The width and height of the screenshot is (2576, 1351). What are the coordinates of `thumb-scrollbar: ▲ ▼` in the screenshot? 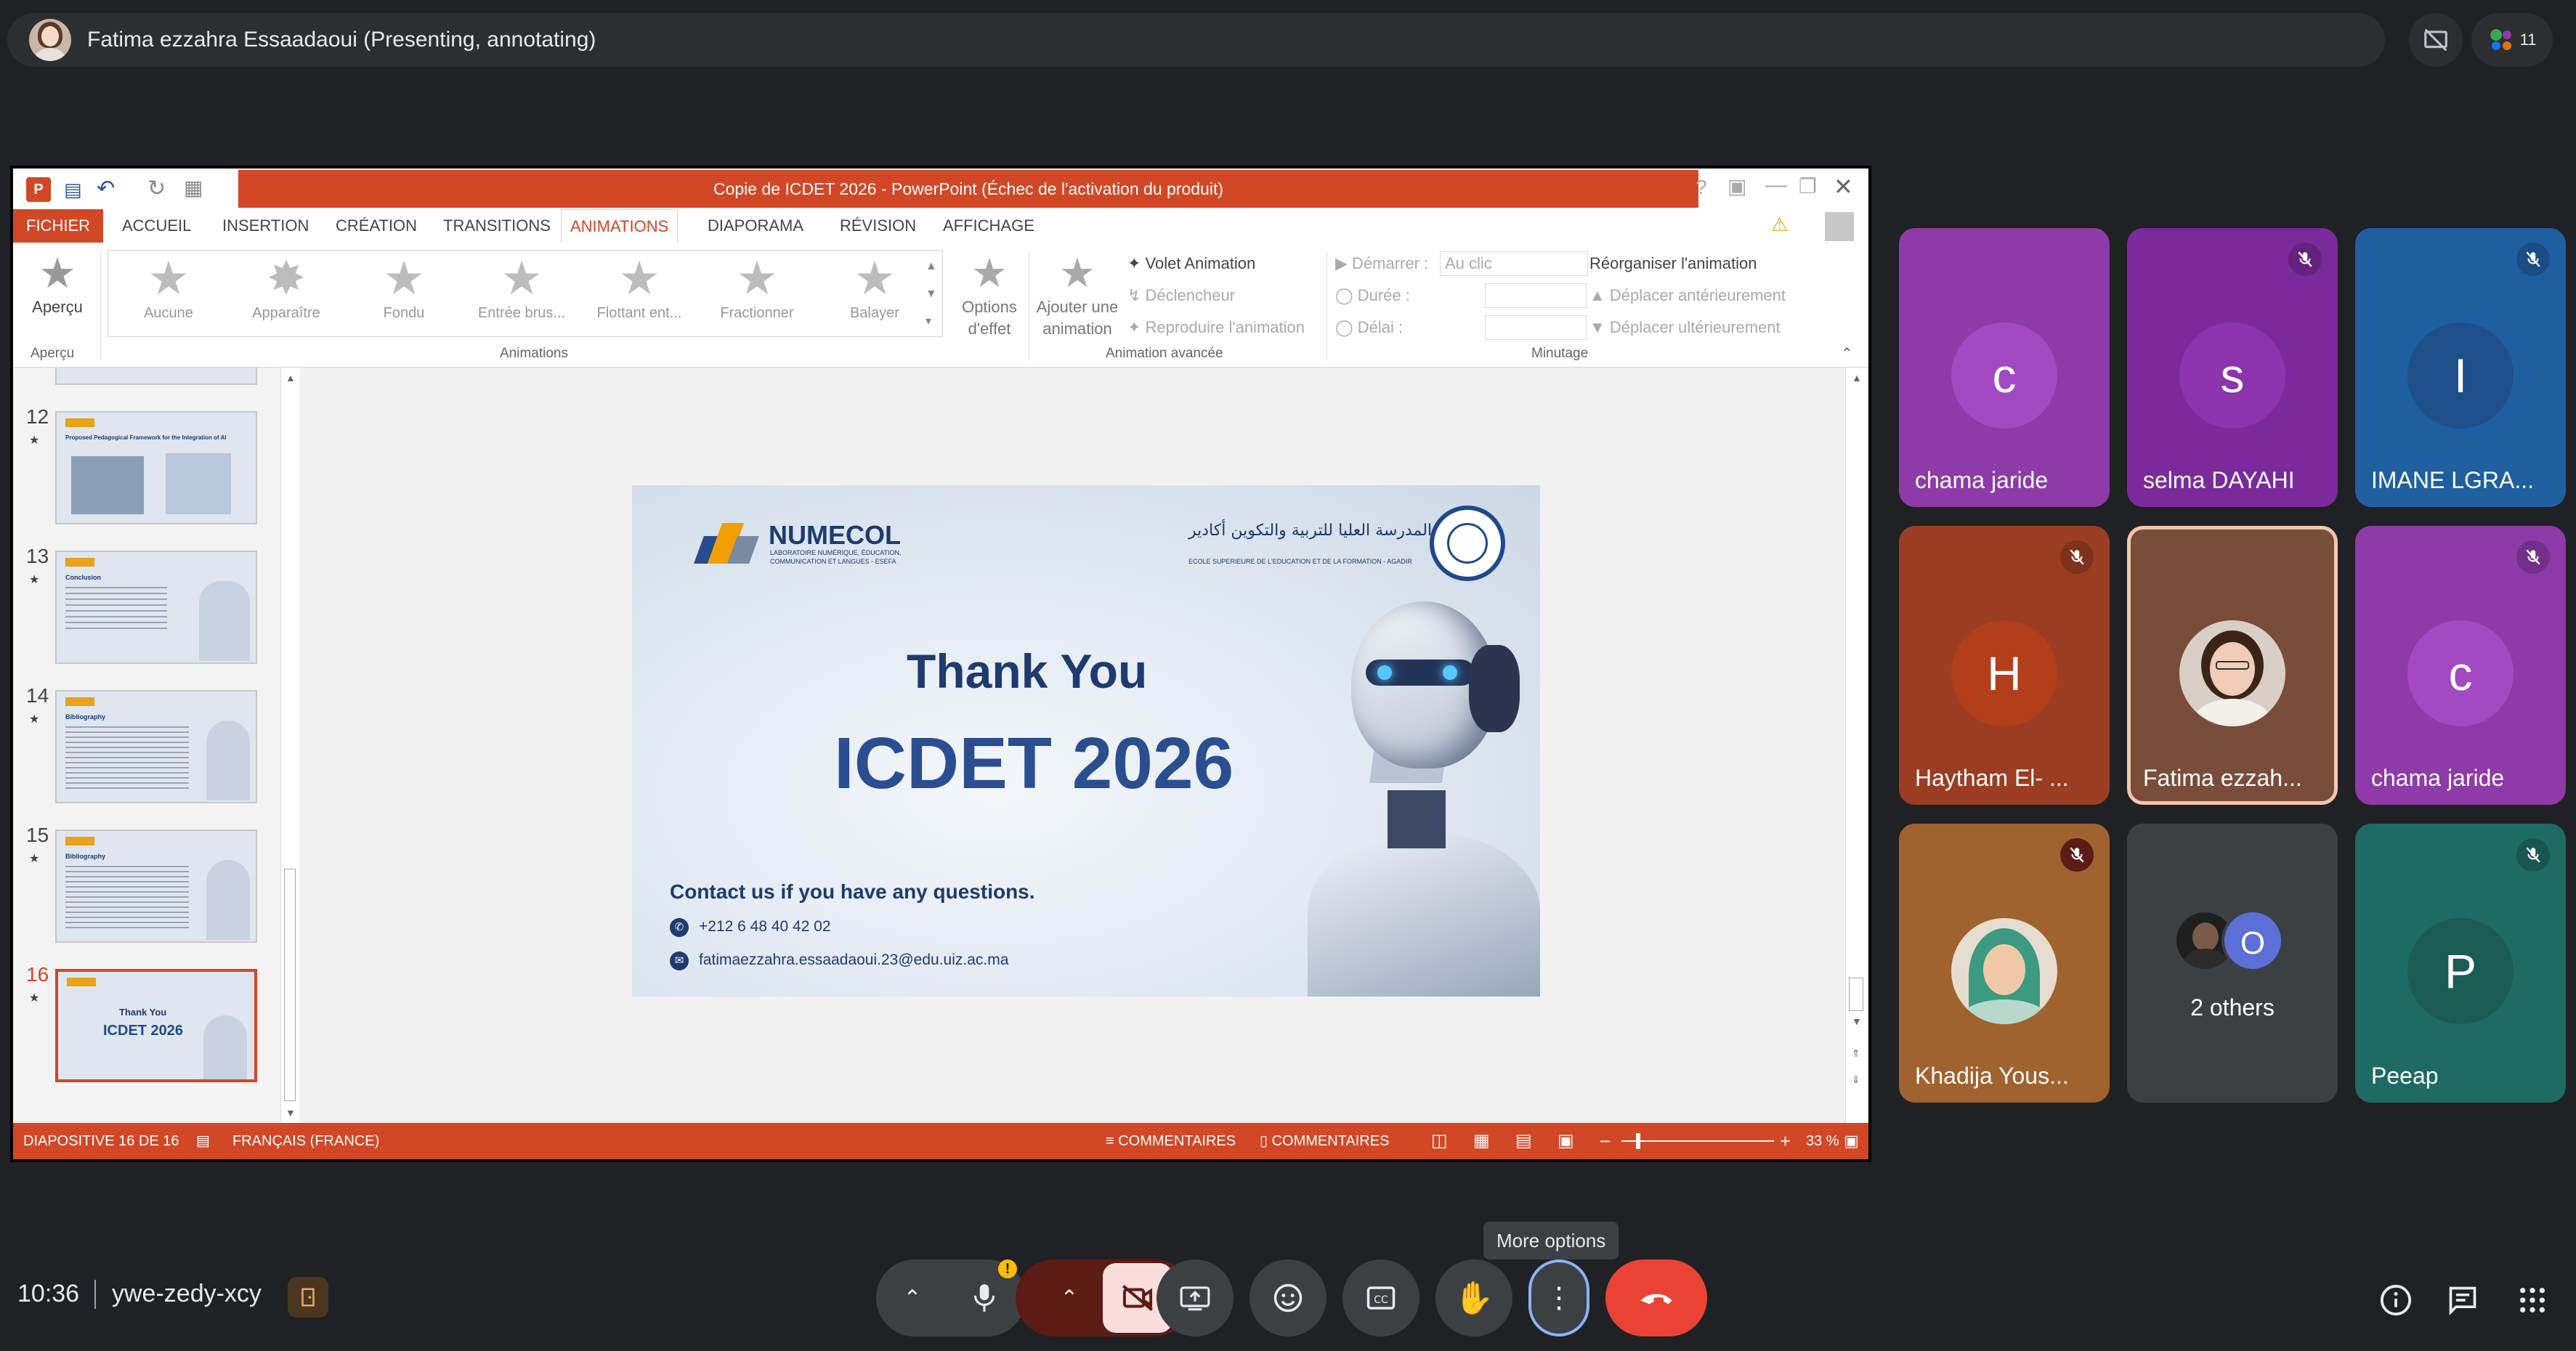 It's located at (289, 745).